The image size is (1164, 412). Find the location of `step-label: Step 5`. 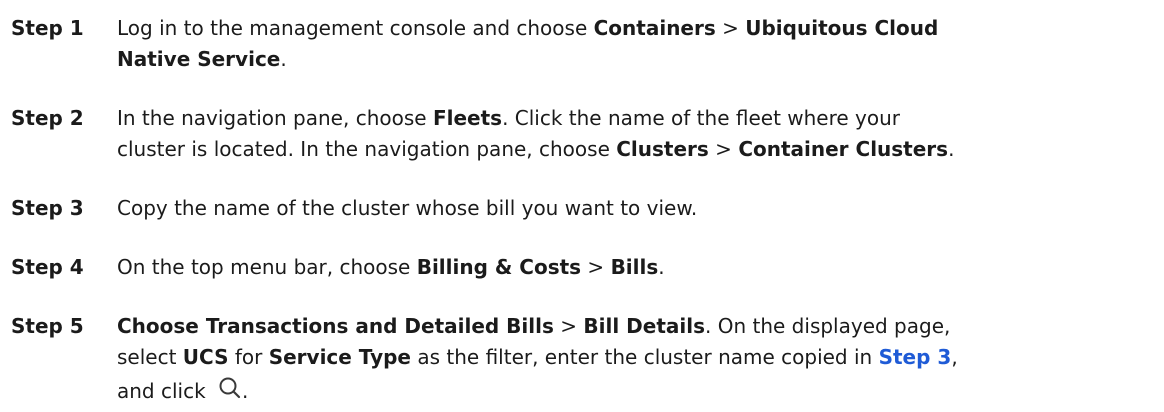

step-label: Step 5 is located at coordinates (47, 326).